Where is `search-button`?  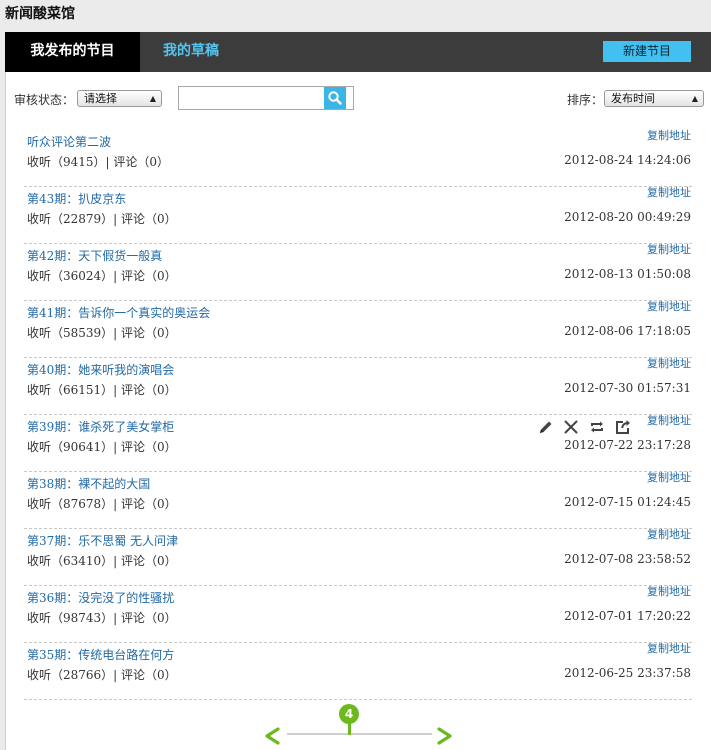
search-button is located at coordinates (335, 98).